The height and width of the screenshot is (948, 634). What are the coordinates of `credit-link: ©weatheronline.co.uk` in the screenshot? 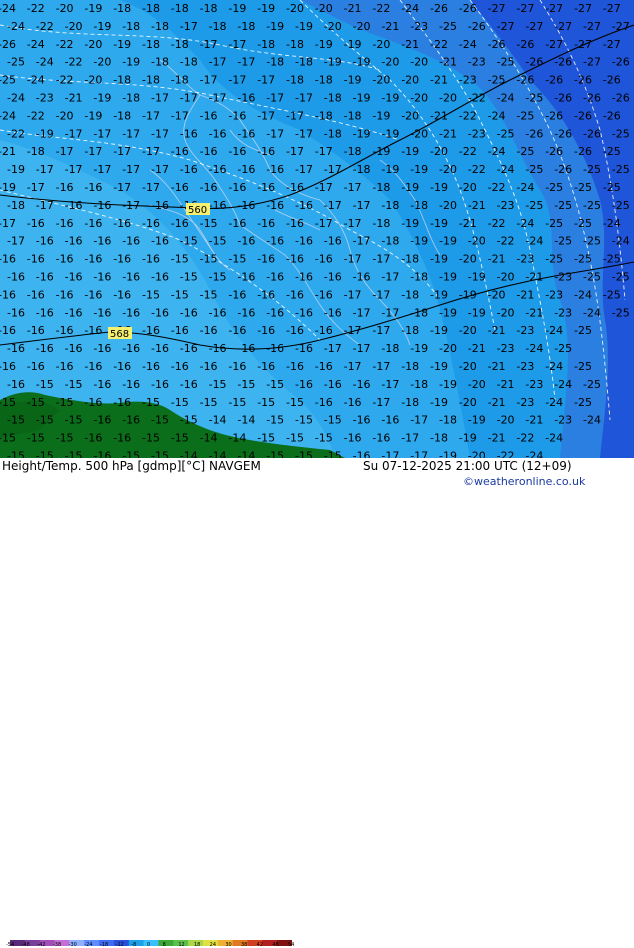 It's located at (524, 481).